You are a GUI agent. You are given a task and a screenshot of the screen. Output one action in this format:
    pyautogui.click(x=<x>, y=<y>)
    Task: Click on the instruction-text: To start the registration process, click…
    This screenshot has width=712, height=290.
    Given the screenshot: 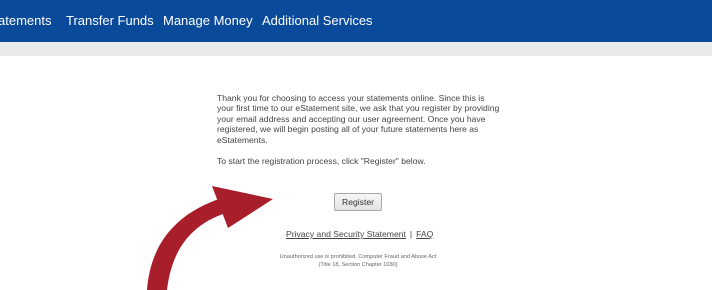 What is the action you would take?
    pyautogui.click(x=321, y=161)
    